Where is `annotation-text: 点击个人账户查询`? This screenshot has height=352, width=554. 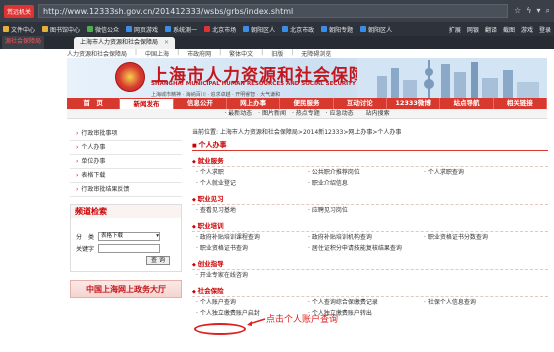
annotation-text: 点击个人账户查询 is located at coordinates (302, 320).